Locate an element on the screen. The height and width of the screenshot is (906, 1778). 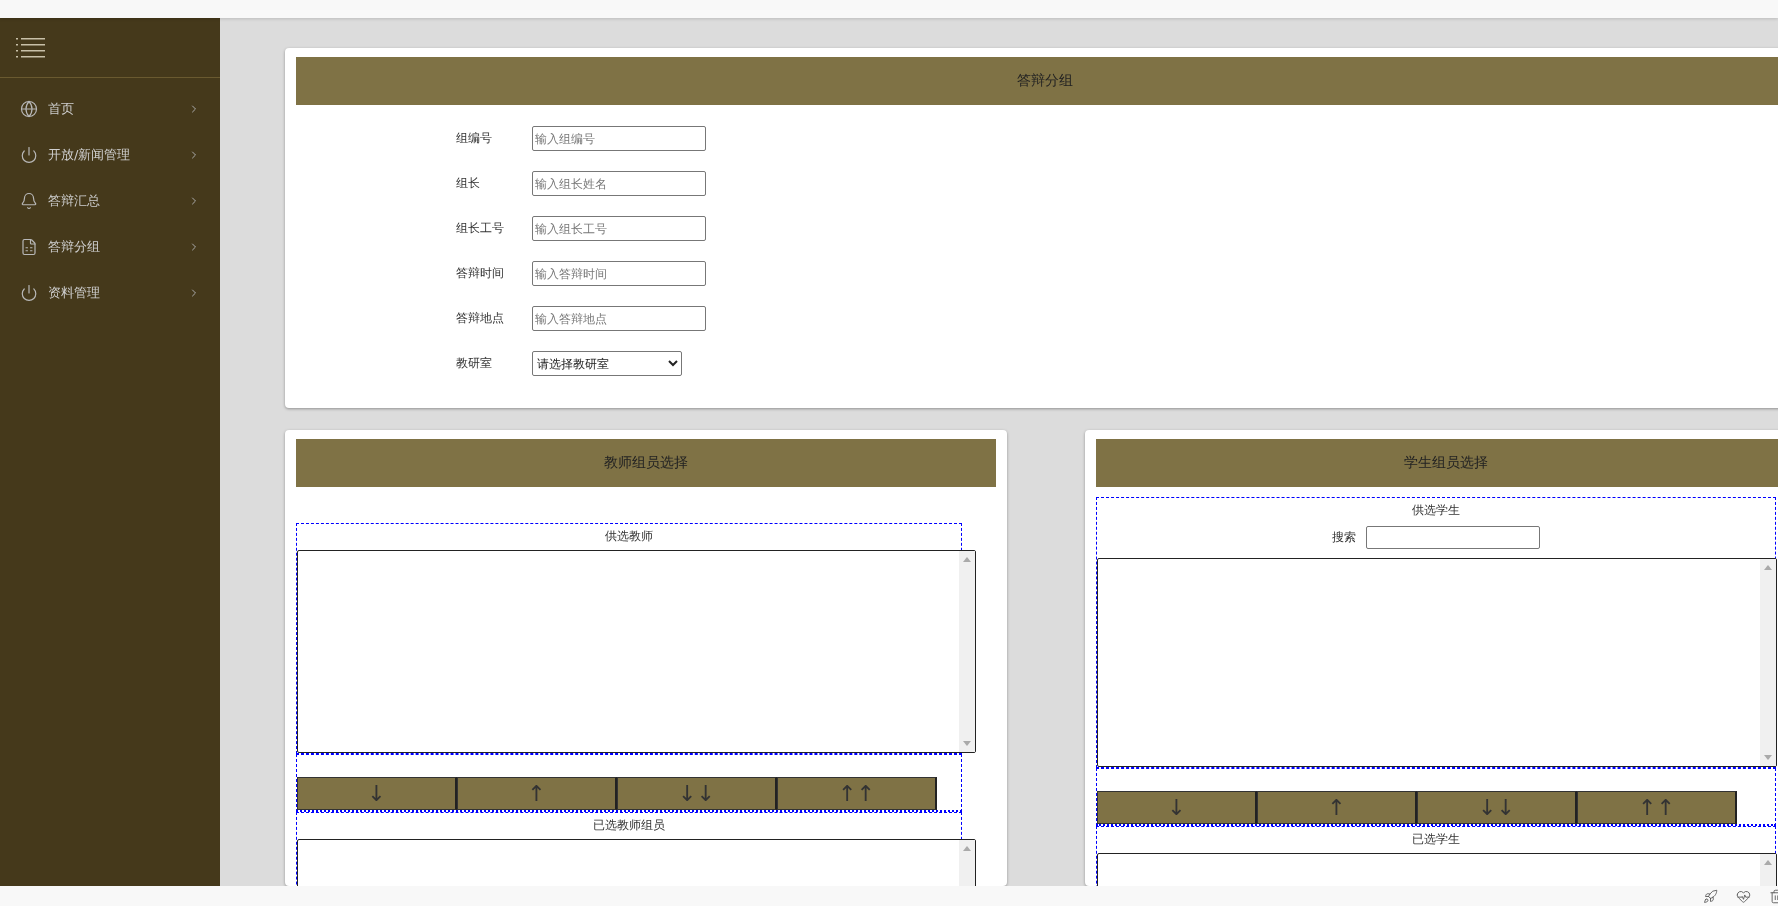
field-label: 答辩地点 is located at coordinates (480, 318).